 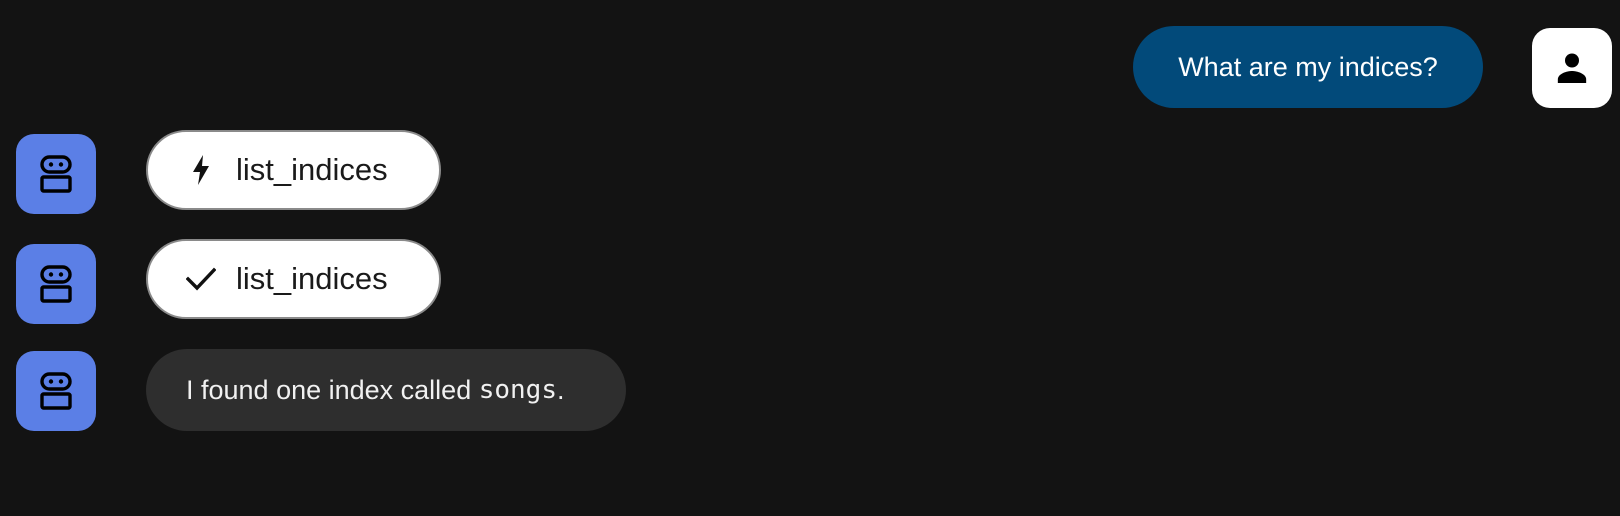 I want to click on user-message-bubble: What are my indices?, so click(x=1308, y=67).